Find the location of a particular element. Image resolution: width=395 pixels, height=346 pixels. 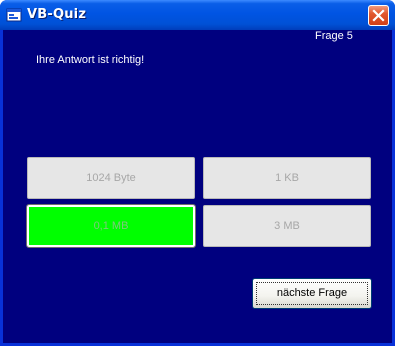

answer-button-4: 3 MB is located at coordinates (287, 226).